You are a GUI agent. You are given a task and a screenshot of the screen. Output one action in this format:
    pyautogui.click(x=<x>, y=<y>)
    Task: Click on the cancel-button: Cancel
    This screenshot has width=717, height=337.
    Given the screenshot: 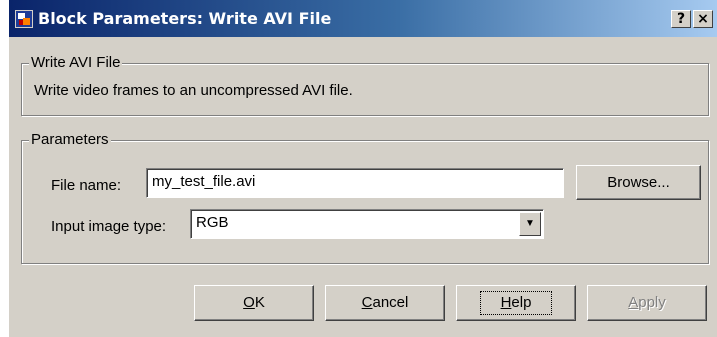 What is the action you would take?
    pyautogui.click(x=385, y=303)
    